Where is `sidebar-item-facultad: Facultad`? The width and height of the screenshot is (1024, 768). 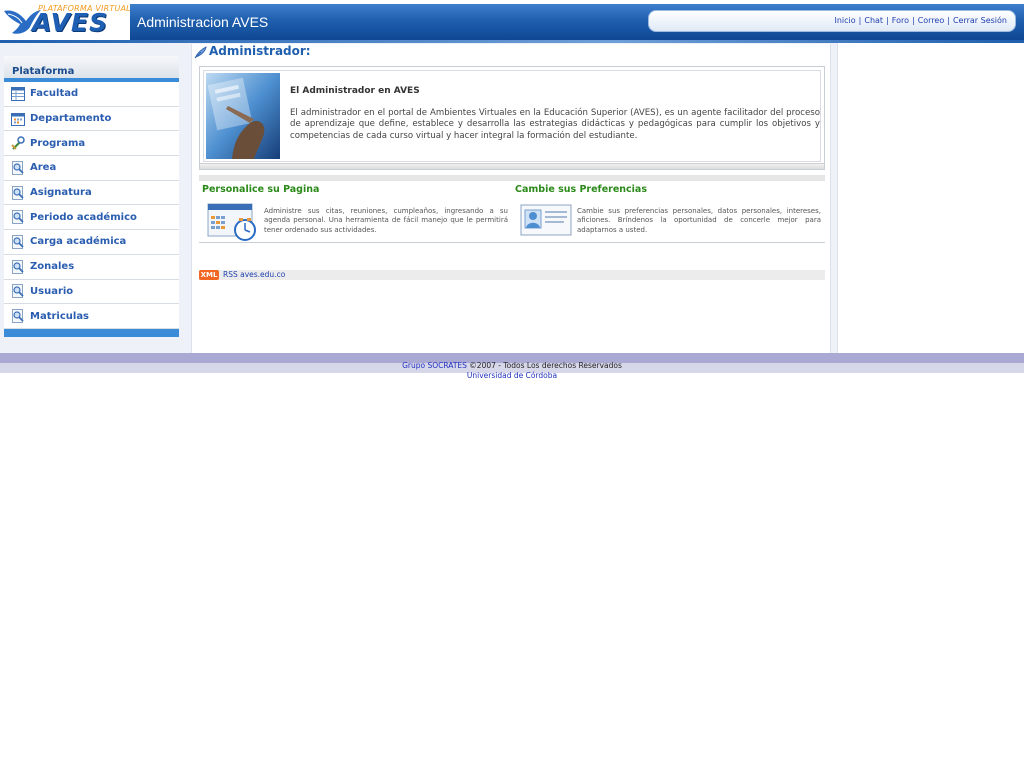 sidebar-item-facultad: Facultad is located at coordinates (91, 94).